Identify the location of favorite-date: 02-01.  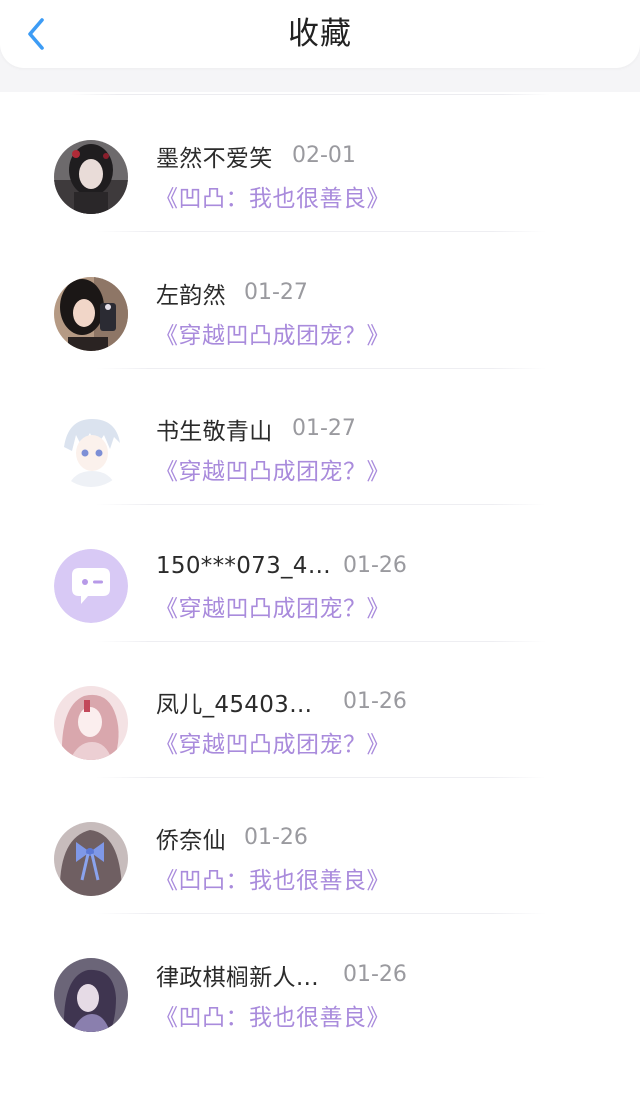
(324, 155).